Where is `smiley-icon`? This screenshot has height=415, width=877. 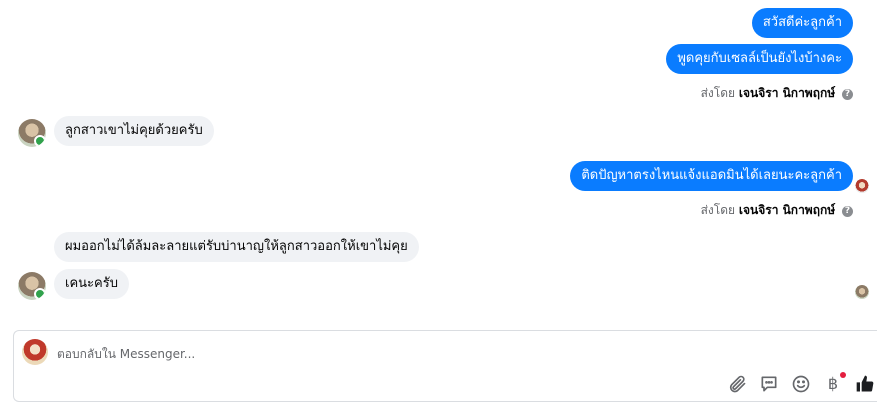
smiley-icon is located at coordinates (801, 384).